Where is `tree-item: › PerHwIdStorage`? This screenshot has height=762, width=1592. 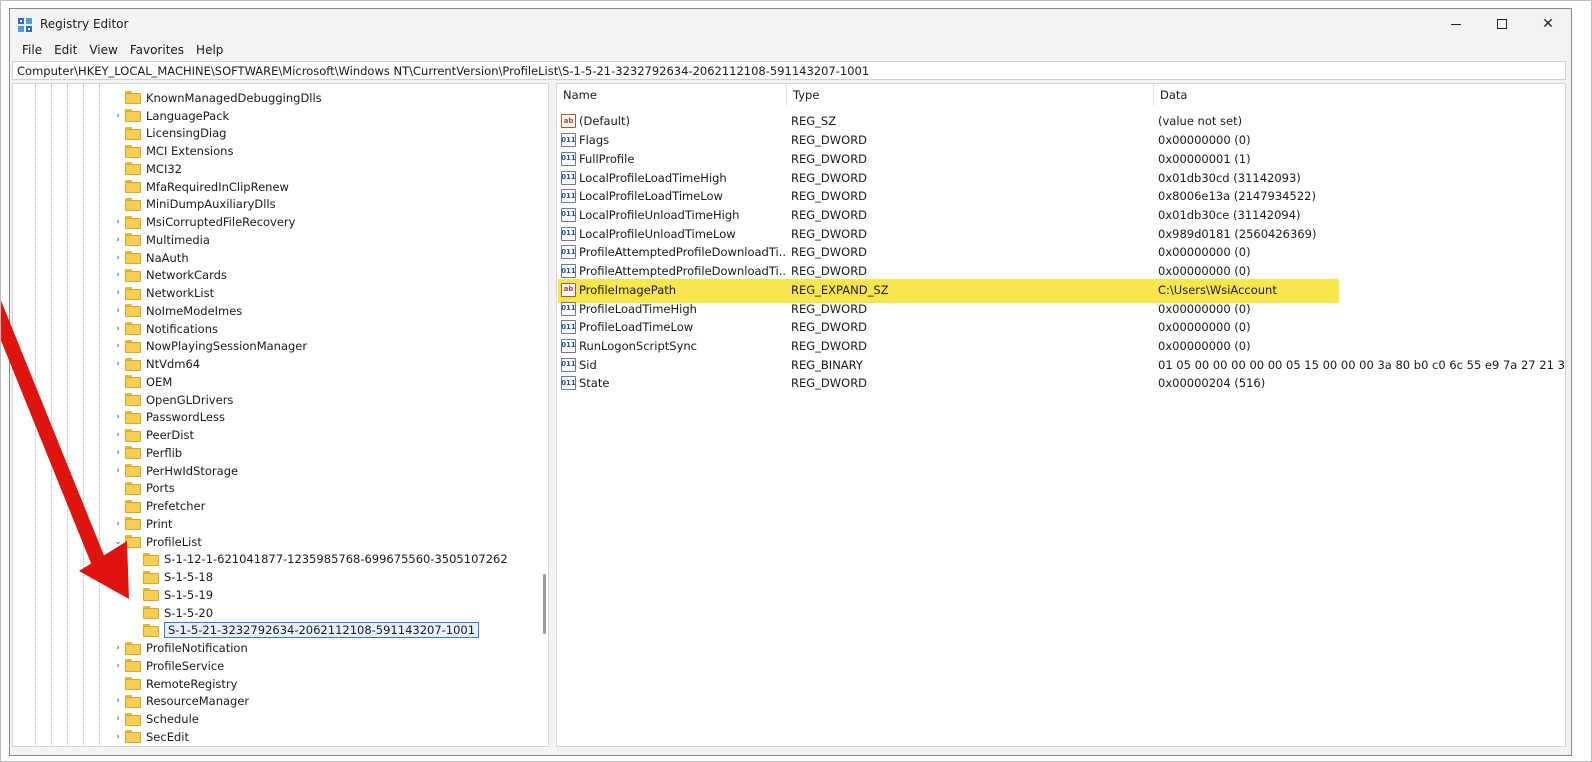
tree-item: › PerHwIdStorage is located at coordinates (175, 471).